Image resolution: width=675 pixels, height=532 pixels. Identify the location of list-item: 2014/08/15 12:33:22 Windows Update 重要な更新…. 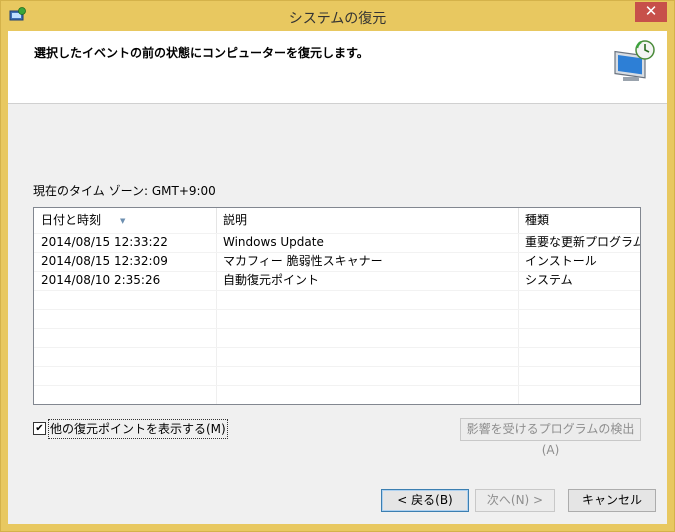
(337, 242).